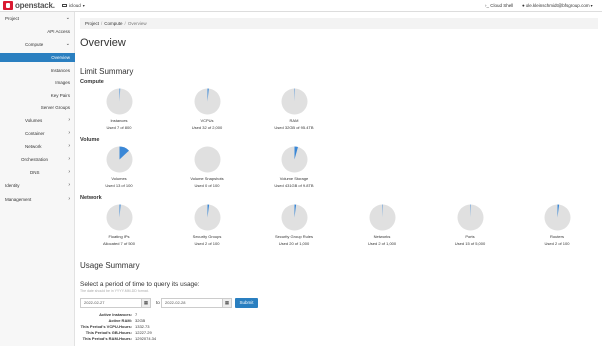 This screenshot has height=346, width=602. What do you see at coordinates (192, 303) in the screenshot?
I see `end-date-input: 2022-02-28` at bounding box center [192, 303].